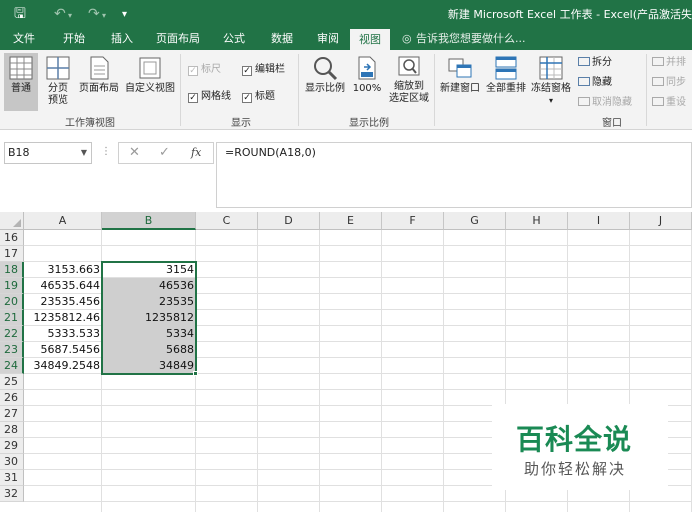 This screenshot has height=512, width=692. I want to click on row-header-21: 21, so click(12, 318).